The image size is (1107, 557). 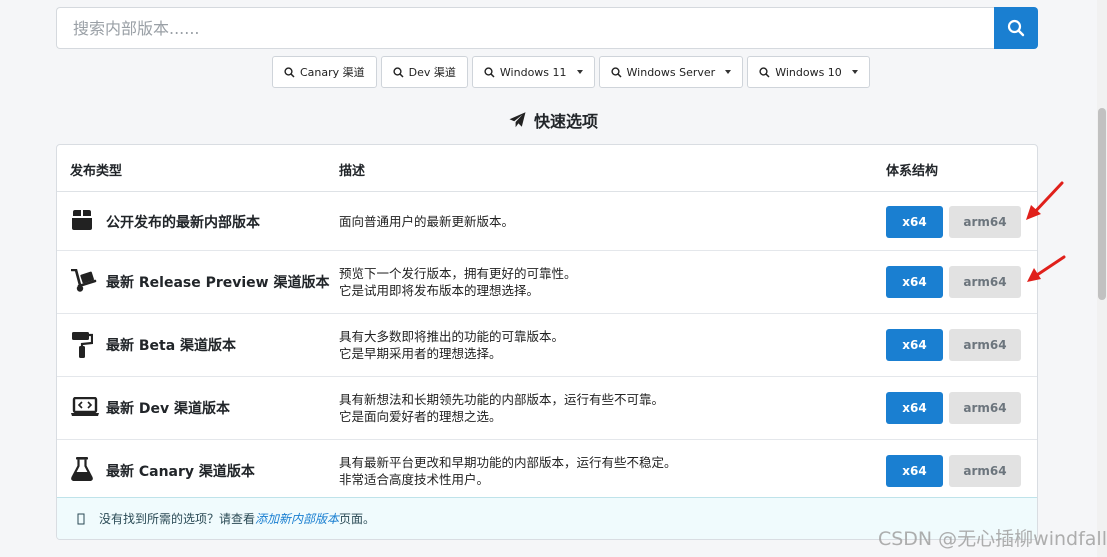 I want to click on row-name: 最新 Beta 渠道版本, so click(x=171, y=346).